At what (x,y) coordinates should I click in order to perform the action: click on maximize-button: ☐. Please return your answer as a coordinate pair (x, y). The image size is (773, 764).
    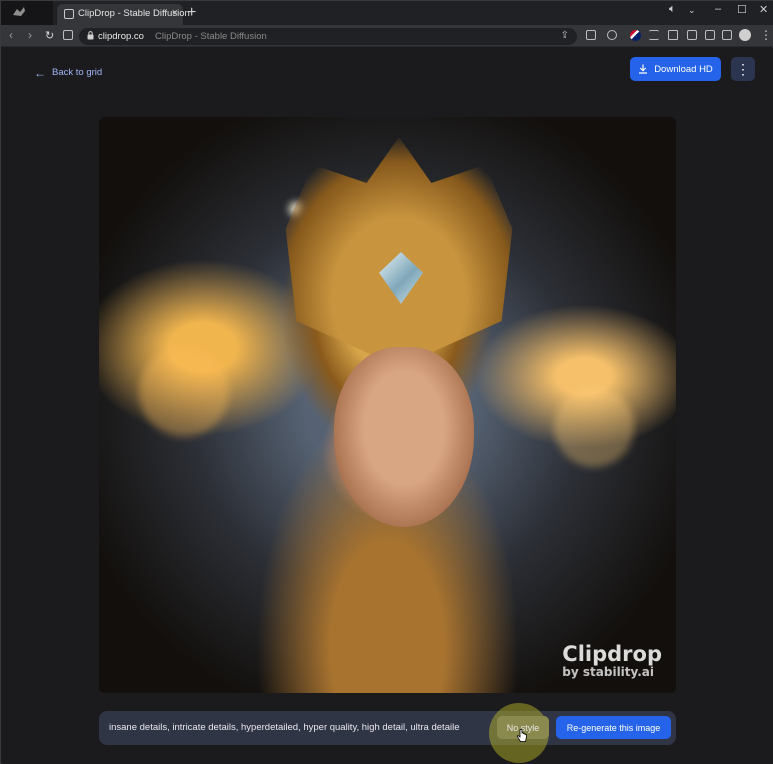
    Looking at the image, I should click on (742, 9).